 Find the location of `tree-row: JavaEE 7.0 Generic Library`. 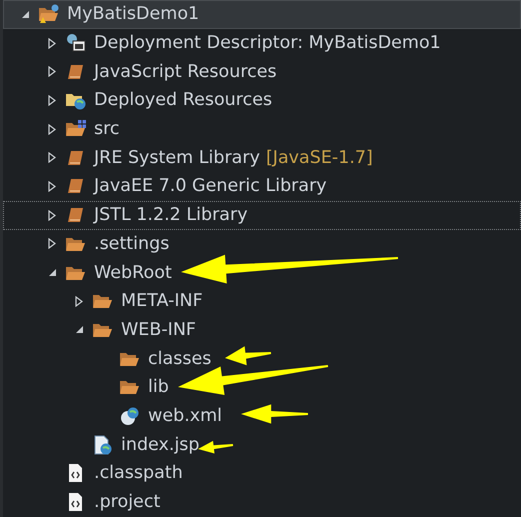

tree-row: JavaEE 7.0 Generic Library is located at coordinates (262, 186).